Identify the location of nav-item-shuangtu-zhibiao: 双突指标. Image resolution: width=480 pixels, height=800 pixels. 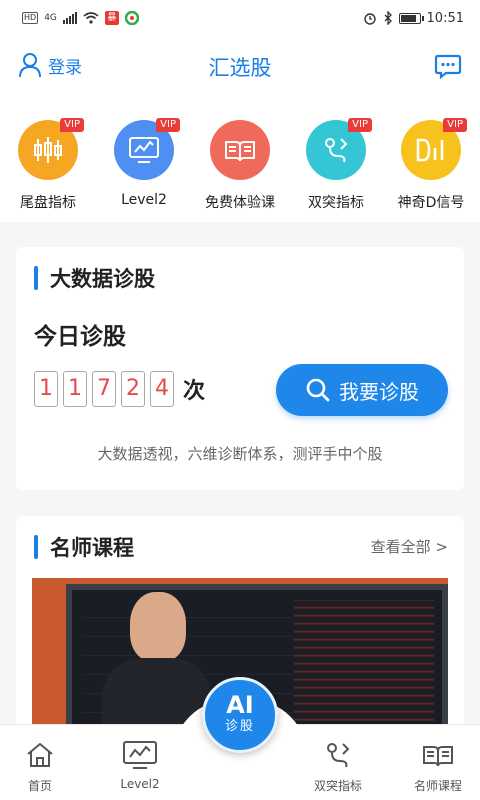
(338, 766).